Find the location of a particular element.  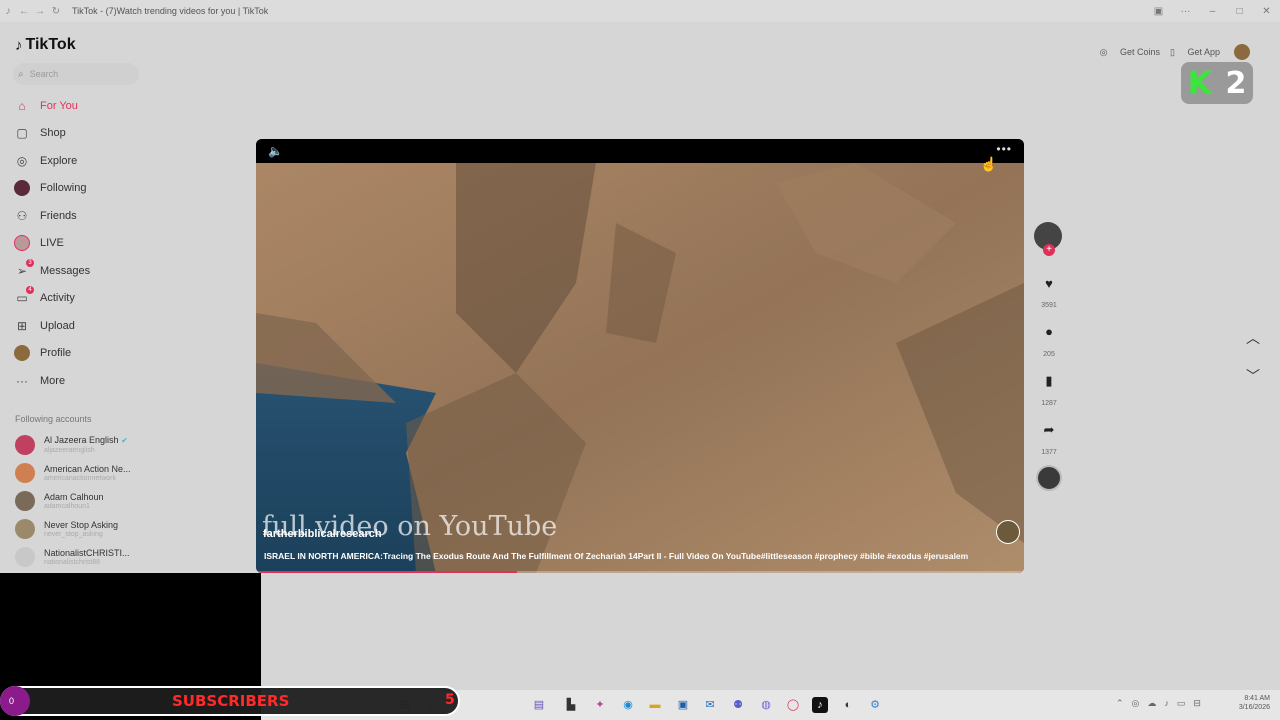

sidebar-item-explore: ◎ Explore is located at coordinates (45, 161).